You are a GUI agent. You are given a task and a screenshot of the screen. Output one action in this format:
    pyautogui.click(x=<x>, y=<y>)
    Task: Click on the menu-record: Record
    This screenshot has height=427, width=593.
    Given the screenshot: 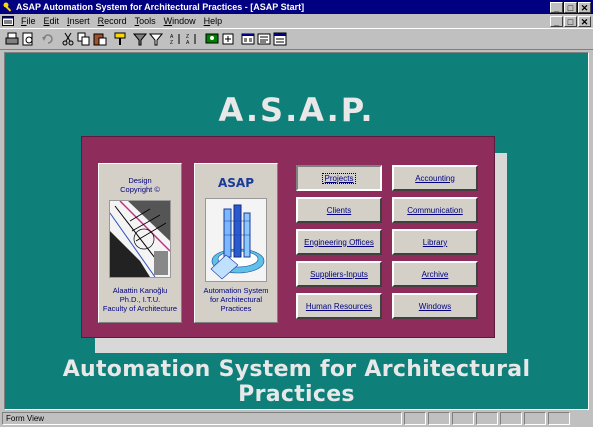 What is the action you would take?
    pyautogui.click(x=112, y=21)
    